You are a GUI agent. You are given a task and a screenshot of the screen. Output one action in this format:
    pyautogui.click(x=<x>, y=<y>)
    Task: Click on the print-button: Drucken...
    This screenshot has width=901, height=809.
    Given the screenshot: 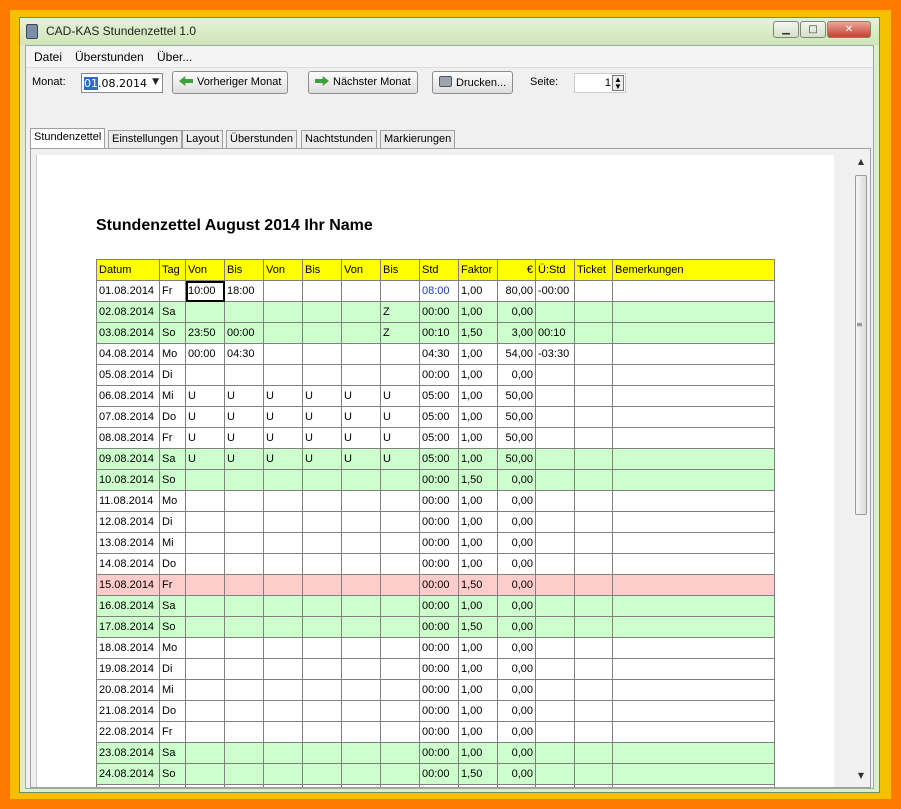 What is the action you would take?
    pyautogui.click(x=473, y=82)
    